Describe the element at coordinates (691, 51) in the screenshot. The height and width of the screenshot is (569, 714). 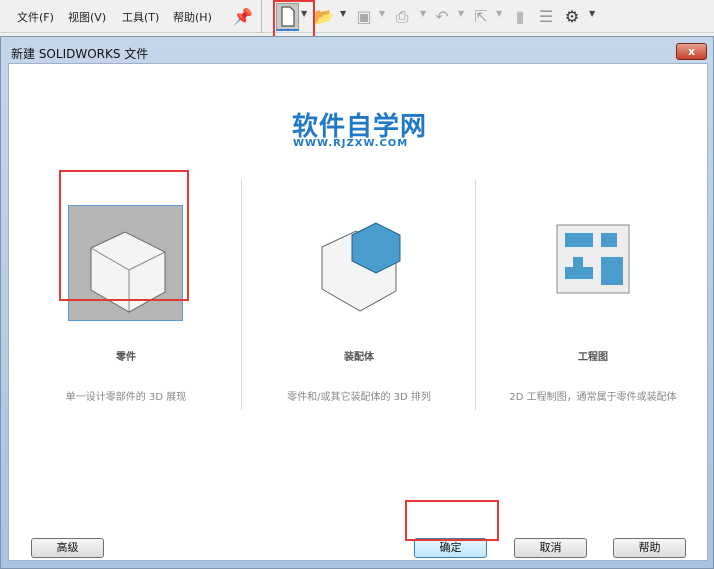
I see `close-button: x` at that location.